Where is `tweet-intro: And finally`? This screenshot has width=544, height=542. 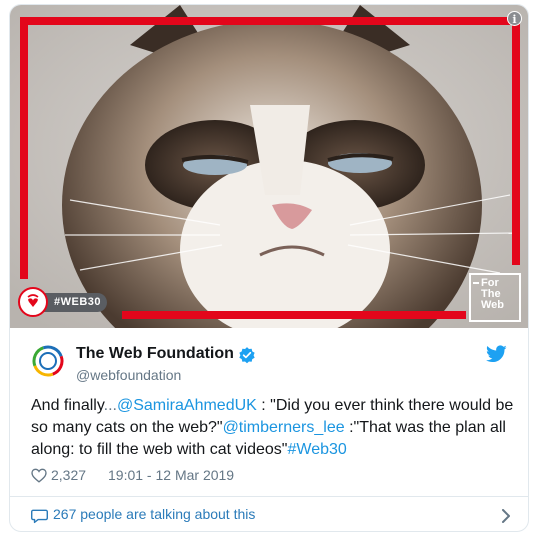 tweet-intro: And finally is located at coordinates (67, 405).